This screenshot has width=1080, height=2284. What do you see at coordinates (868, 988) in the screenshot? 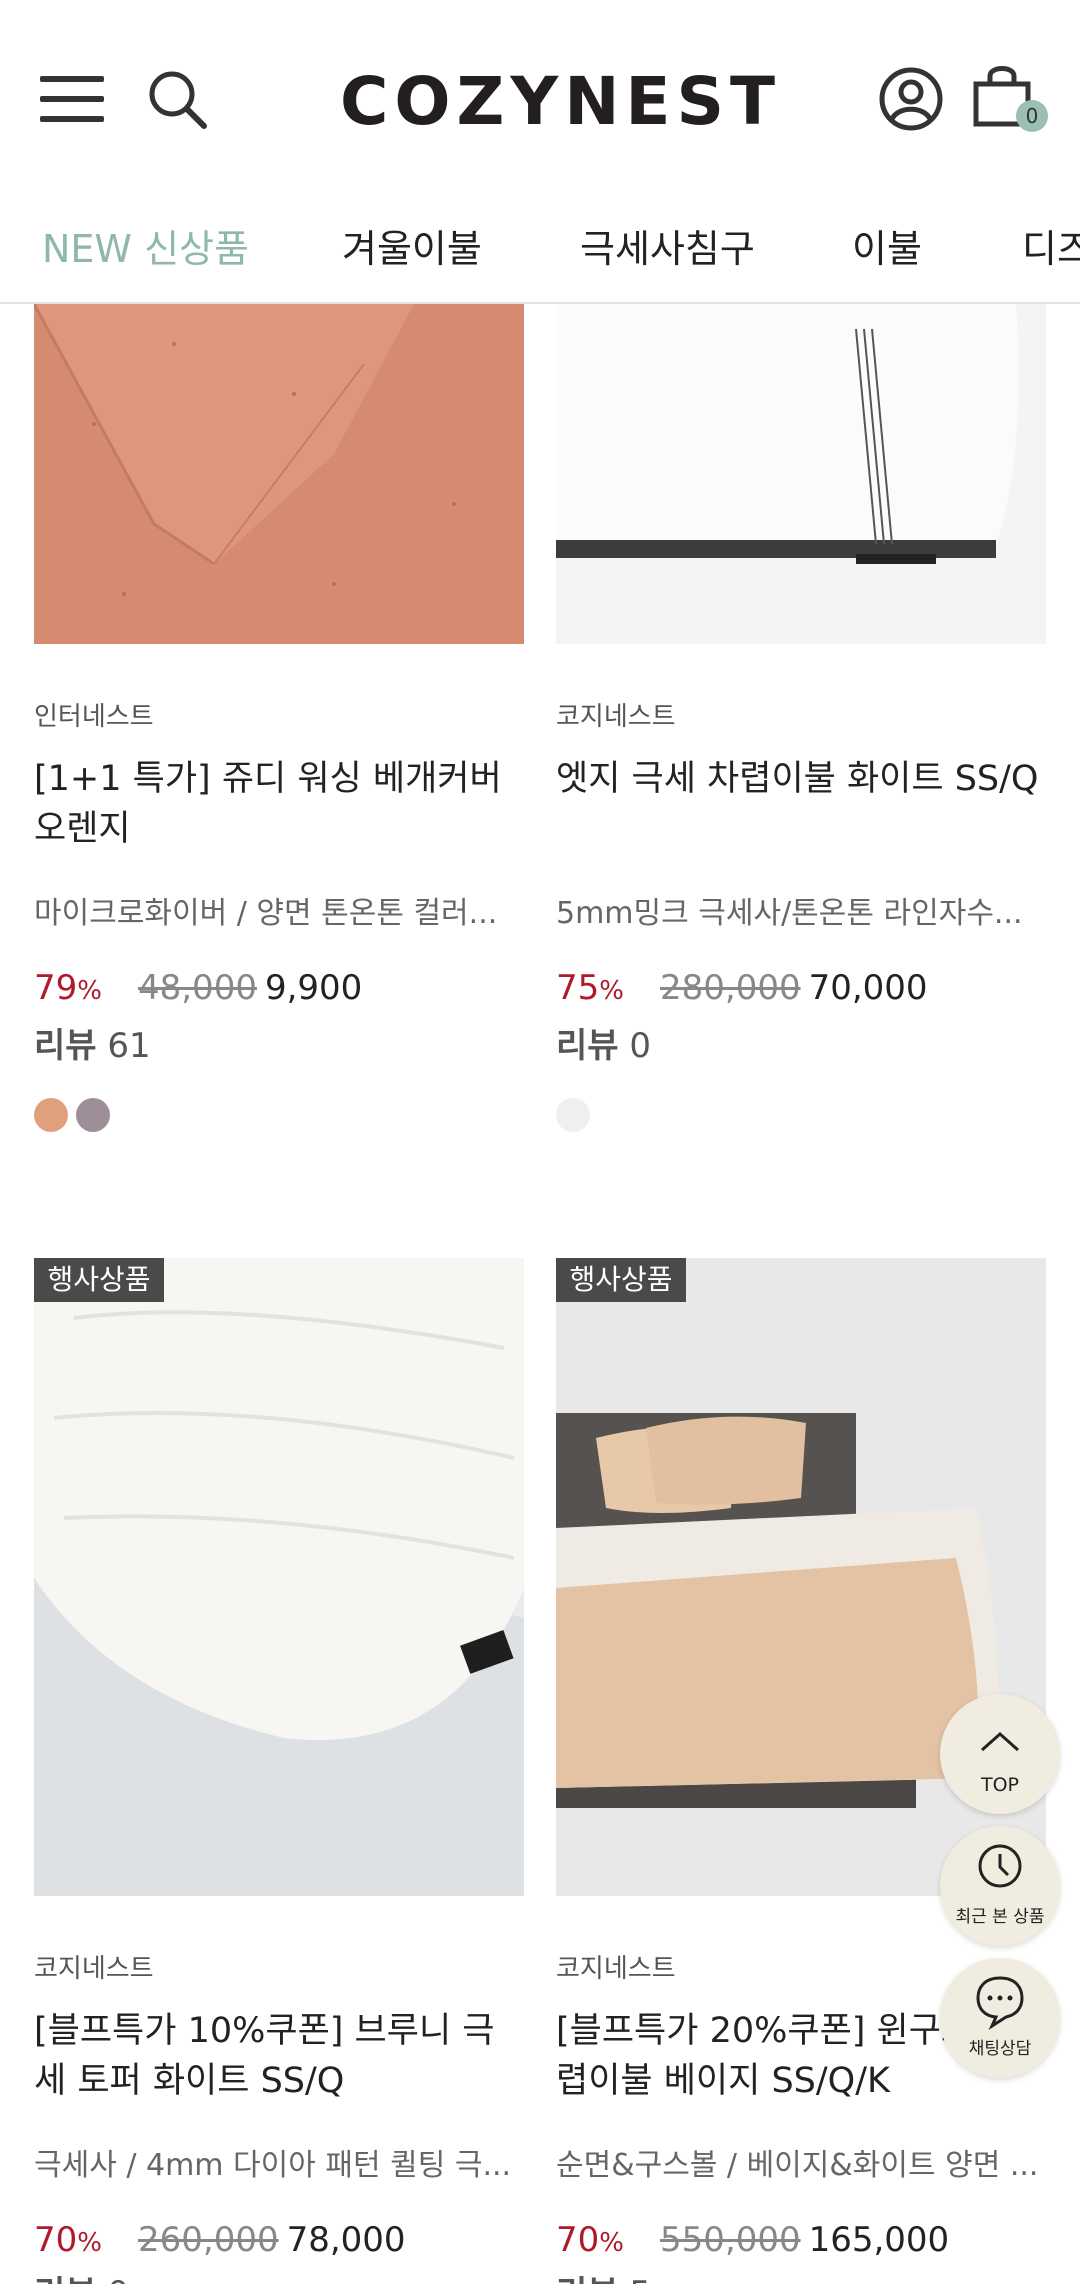
I see `sale-price: 70,000` at bounding box center [868, 988].